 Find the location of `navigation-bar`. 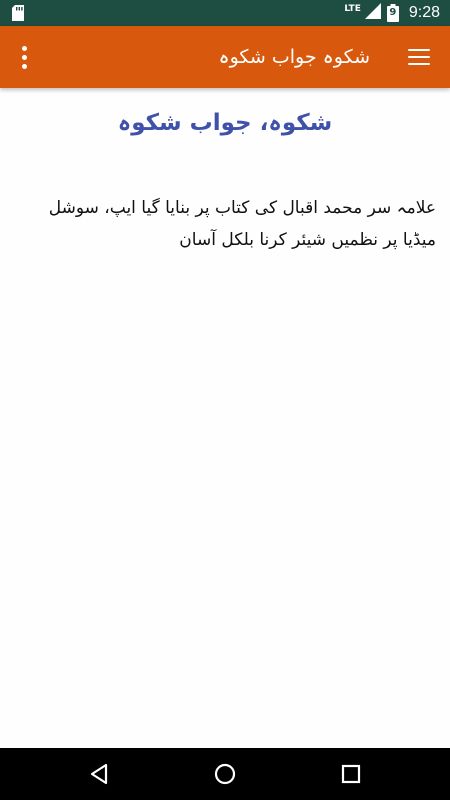

navigation-bar is located at coordinates (225, 774).